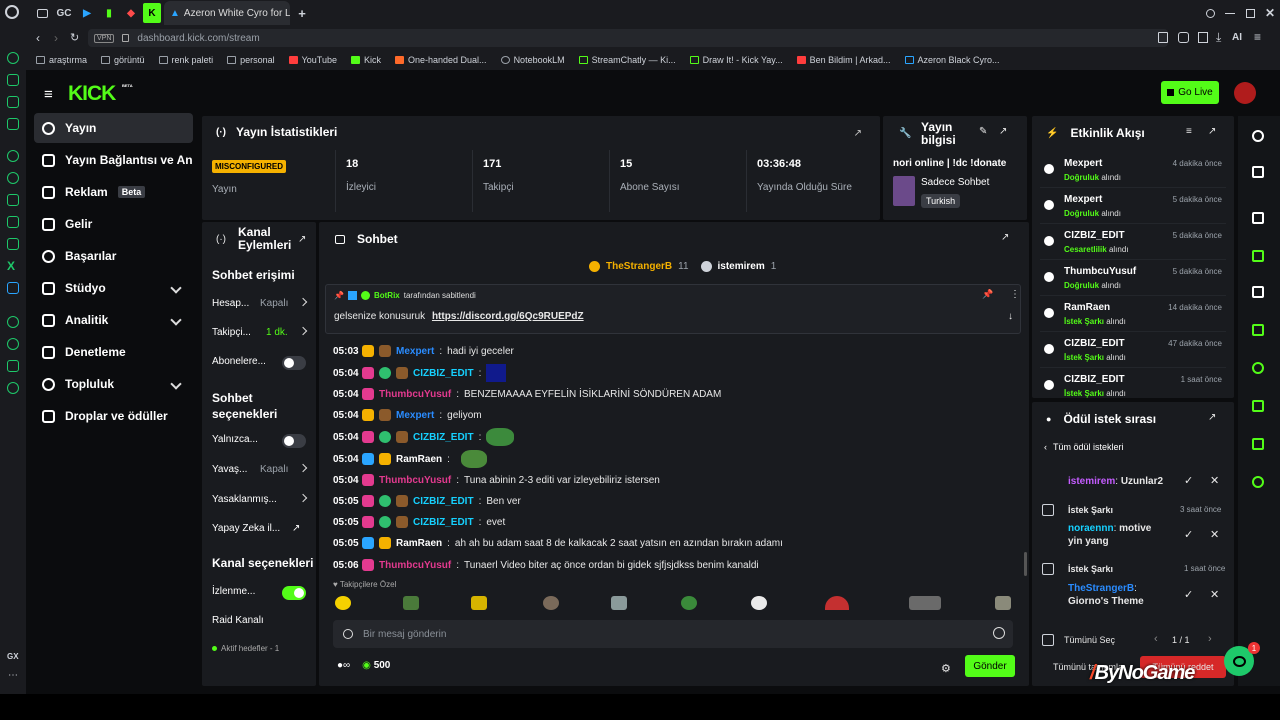  What do you see at coordinates (1010, 316) in the screenshot?
I see `collapse-icon: ↓` at bounding box center [1010, 316].